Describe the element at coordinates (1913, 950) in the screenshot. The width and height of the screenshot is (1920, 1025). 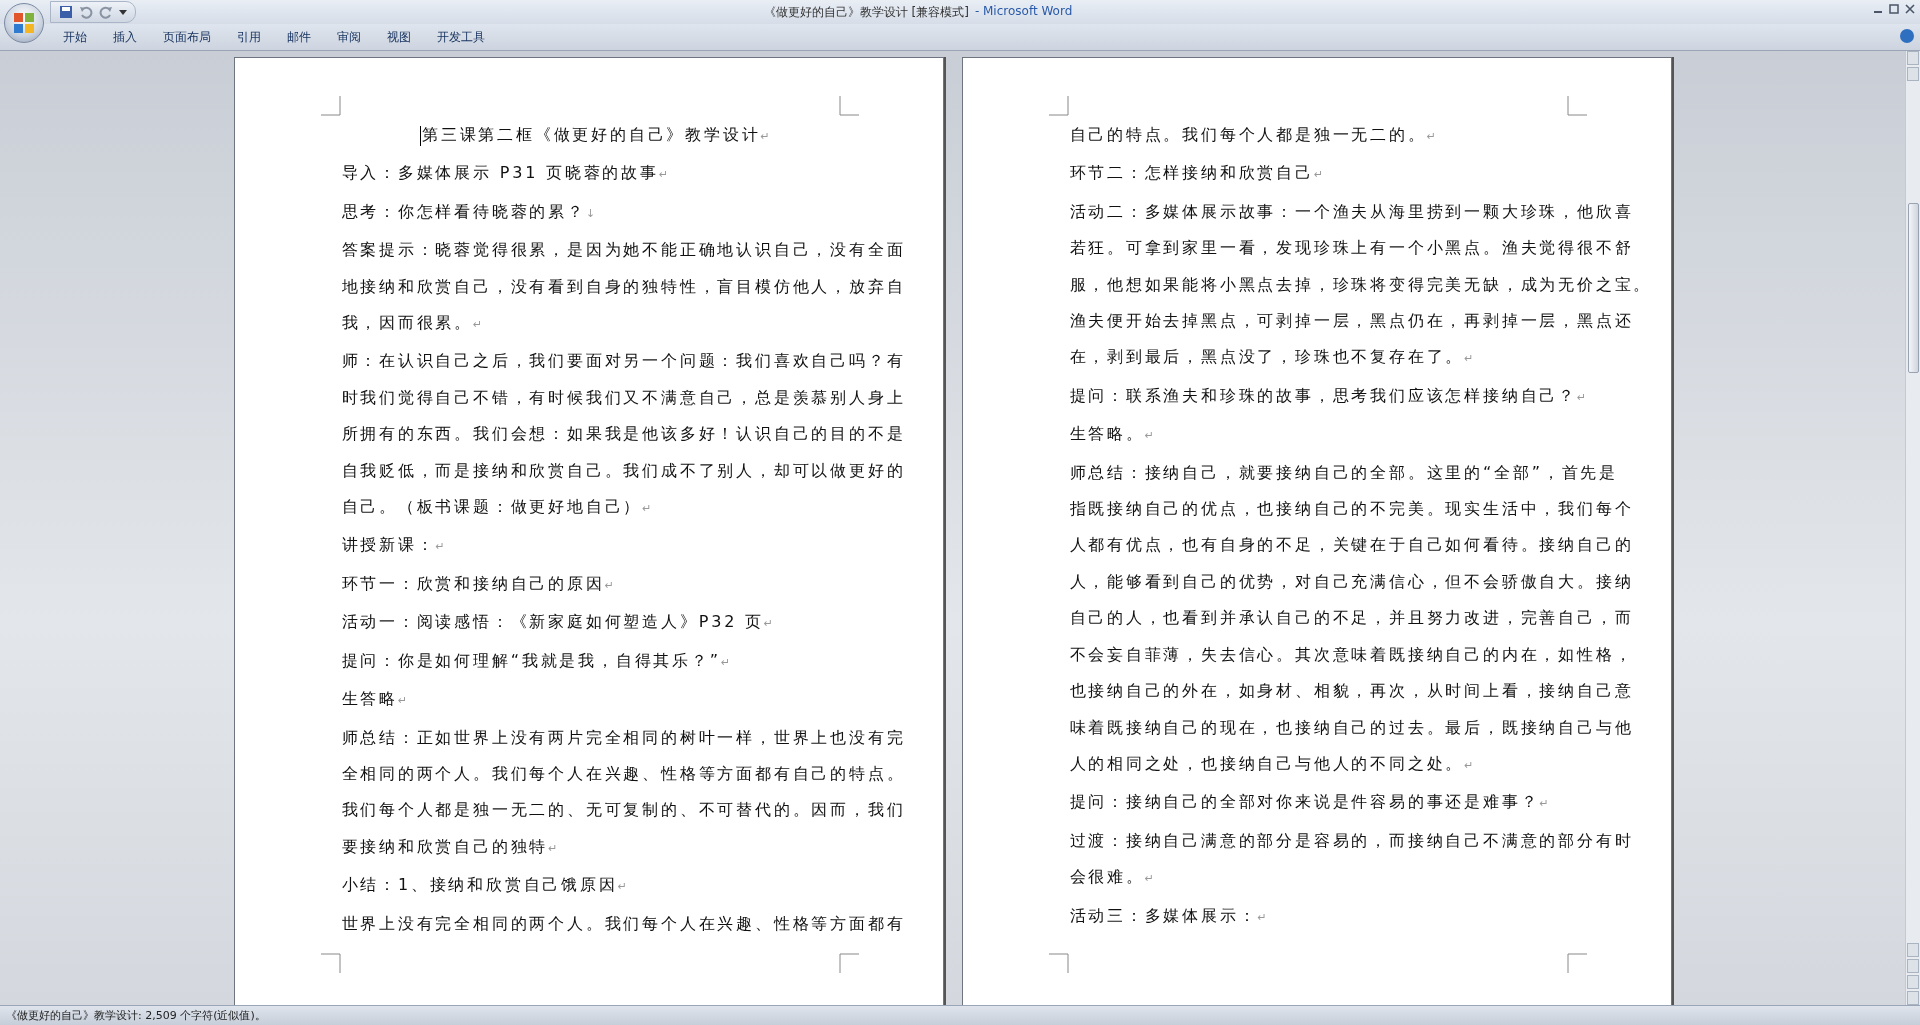
I see `scroll-down-button` at that location.